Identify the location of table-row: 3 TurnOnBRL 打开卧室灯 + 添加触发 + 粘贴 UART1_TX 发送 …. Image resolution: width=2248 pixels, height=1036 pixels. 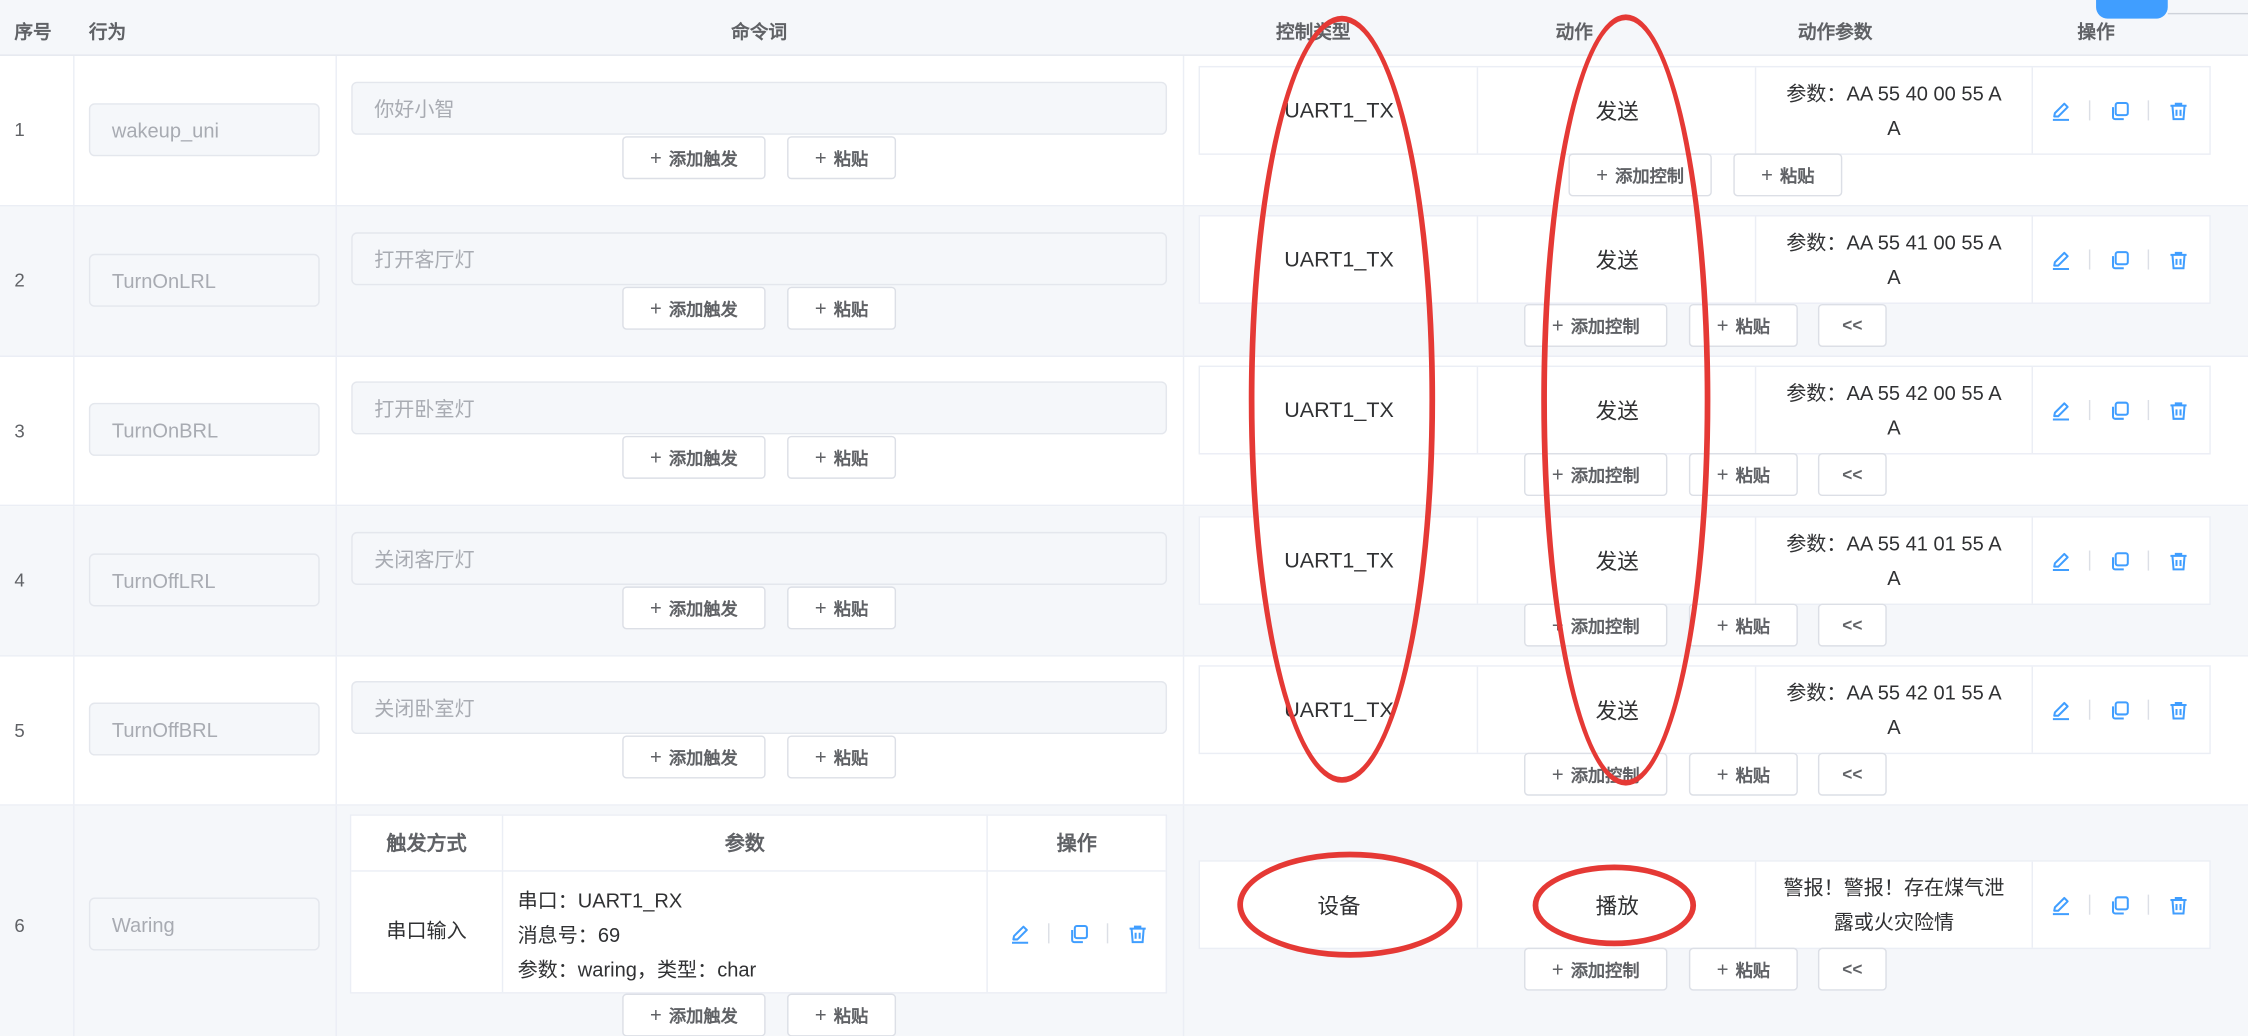
(1124, 431).